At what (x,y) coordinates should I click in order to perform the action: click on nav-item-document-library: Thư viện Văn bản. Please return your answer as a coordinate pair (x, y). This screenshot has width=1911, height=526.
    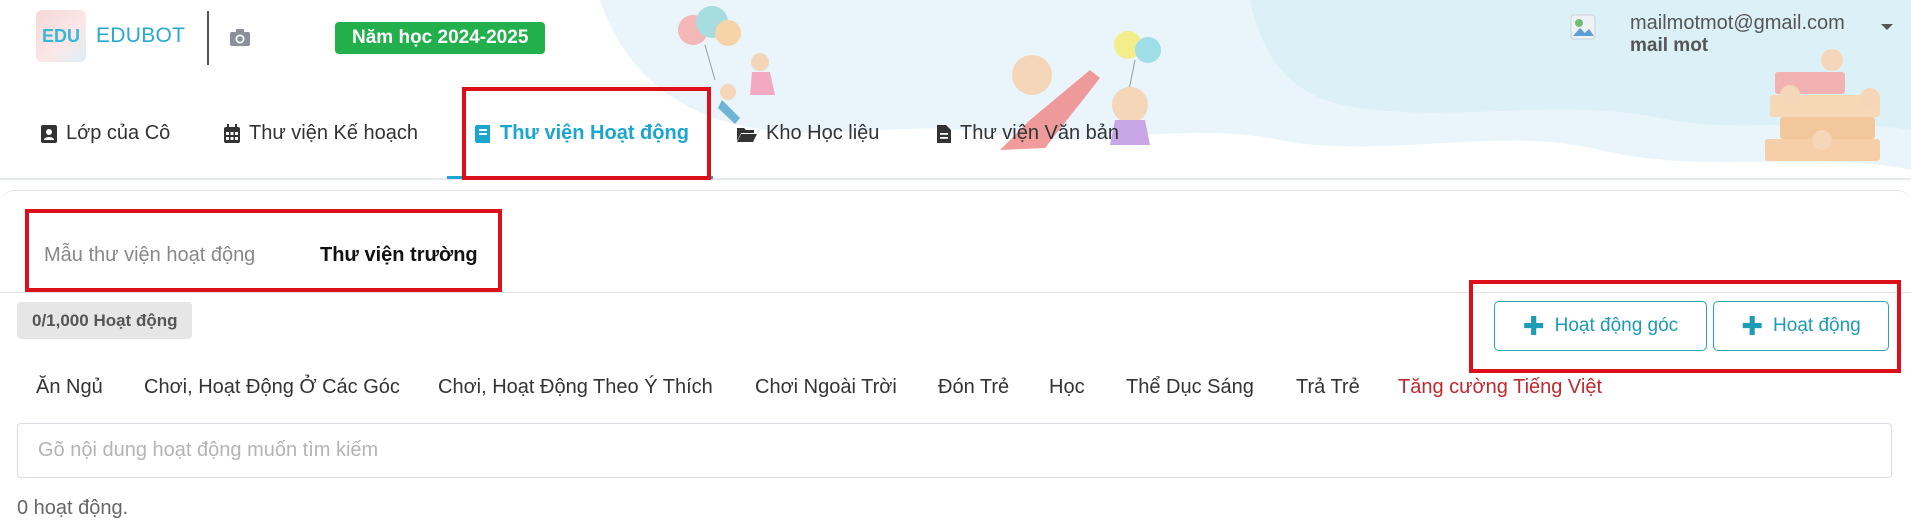
    Looking at the image, I should click on (1027, 140).